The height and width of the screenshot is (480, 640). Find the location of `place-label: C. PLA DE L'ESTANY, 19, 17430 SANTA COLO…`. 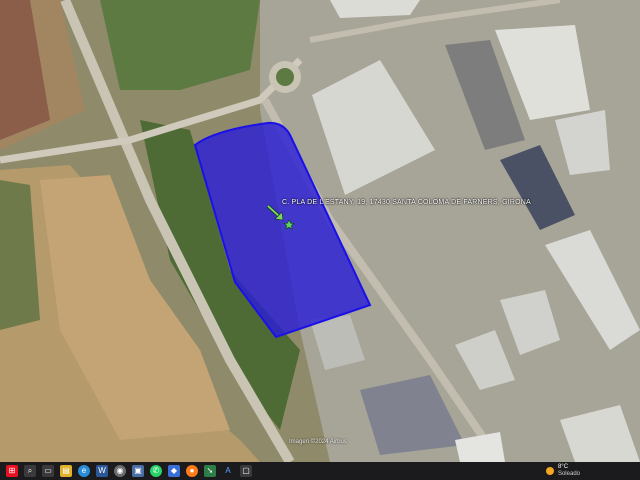

place-label: C. PLA DE L'ESTANY, 19, 17430 SANTA COLO… is located at coordinates (406, 202).